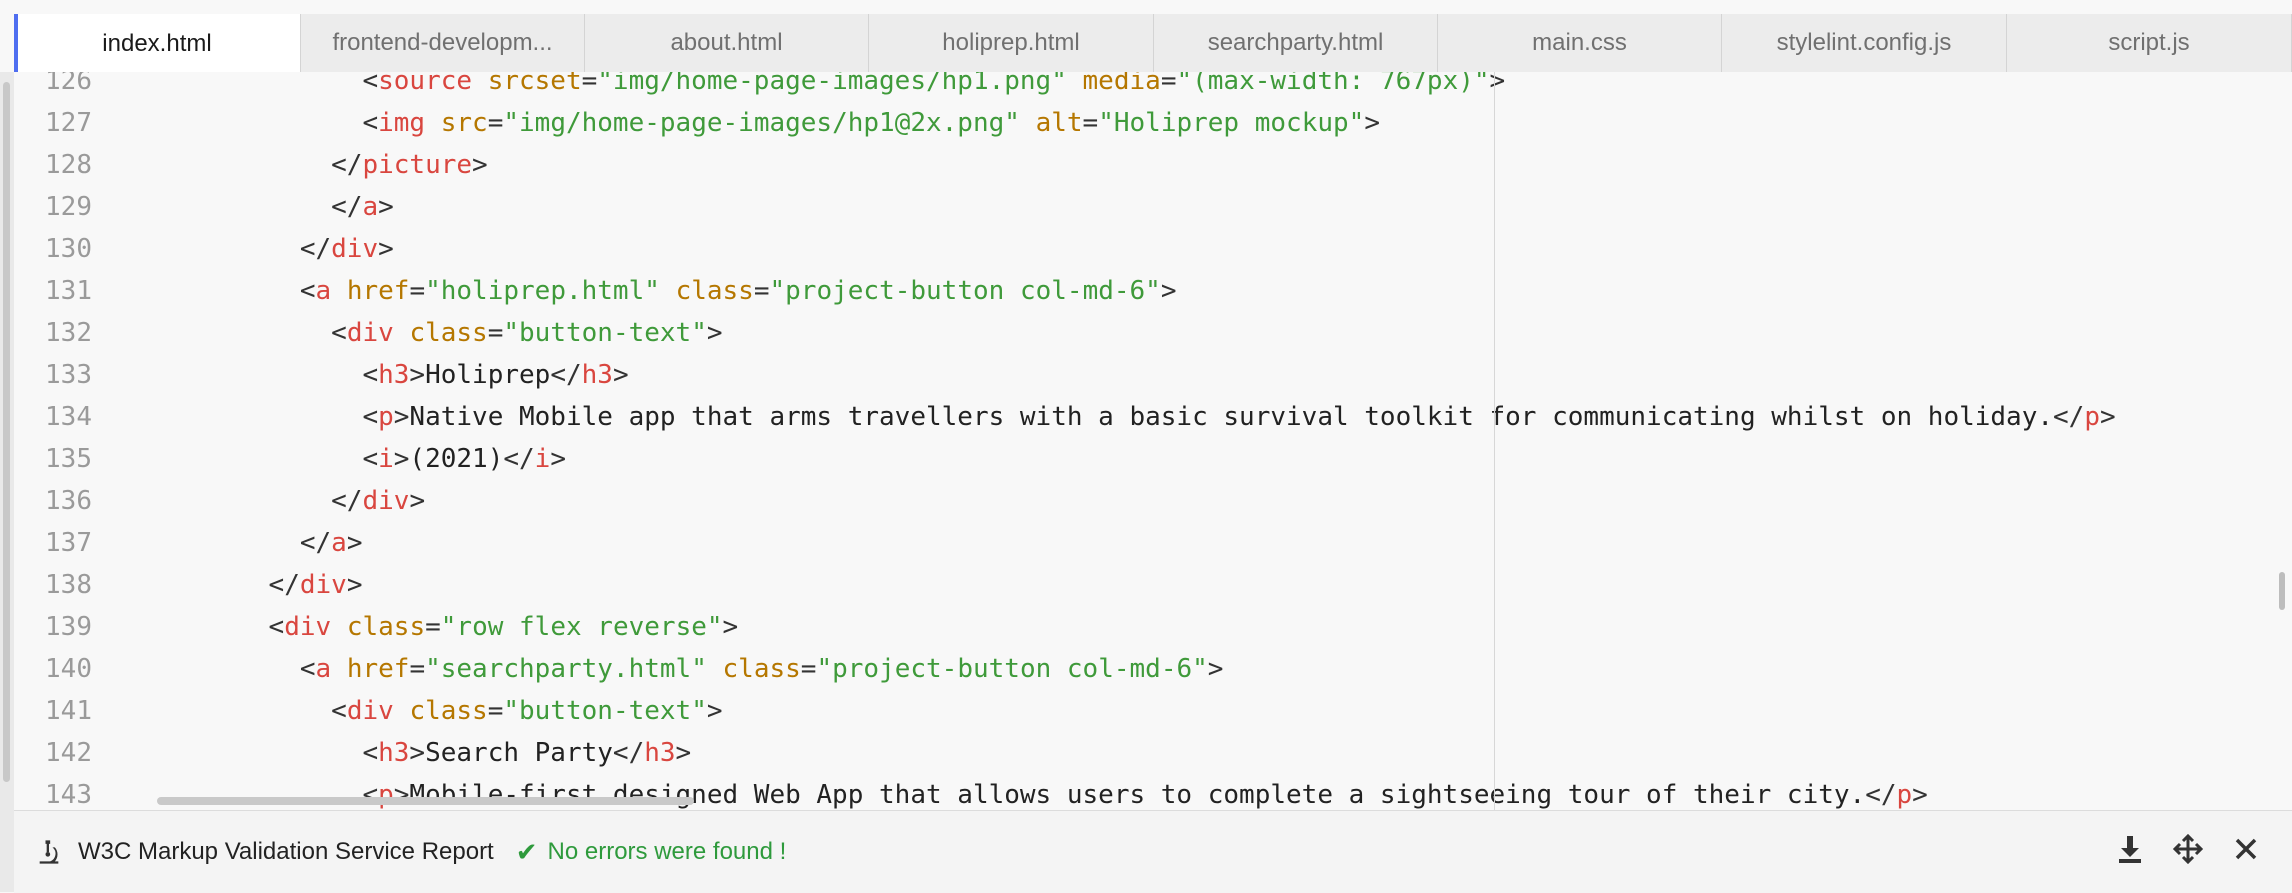 This screenshot has height=893, width=2292. Describe the element at coordinates (1864, 43) in the screenshot. I see `tab-stylelint-config-js: stylelint.config.js` at that location.